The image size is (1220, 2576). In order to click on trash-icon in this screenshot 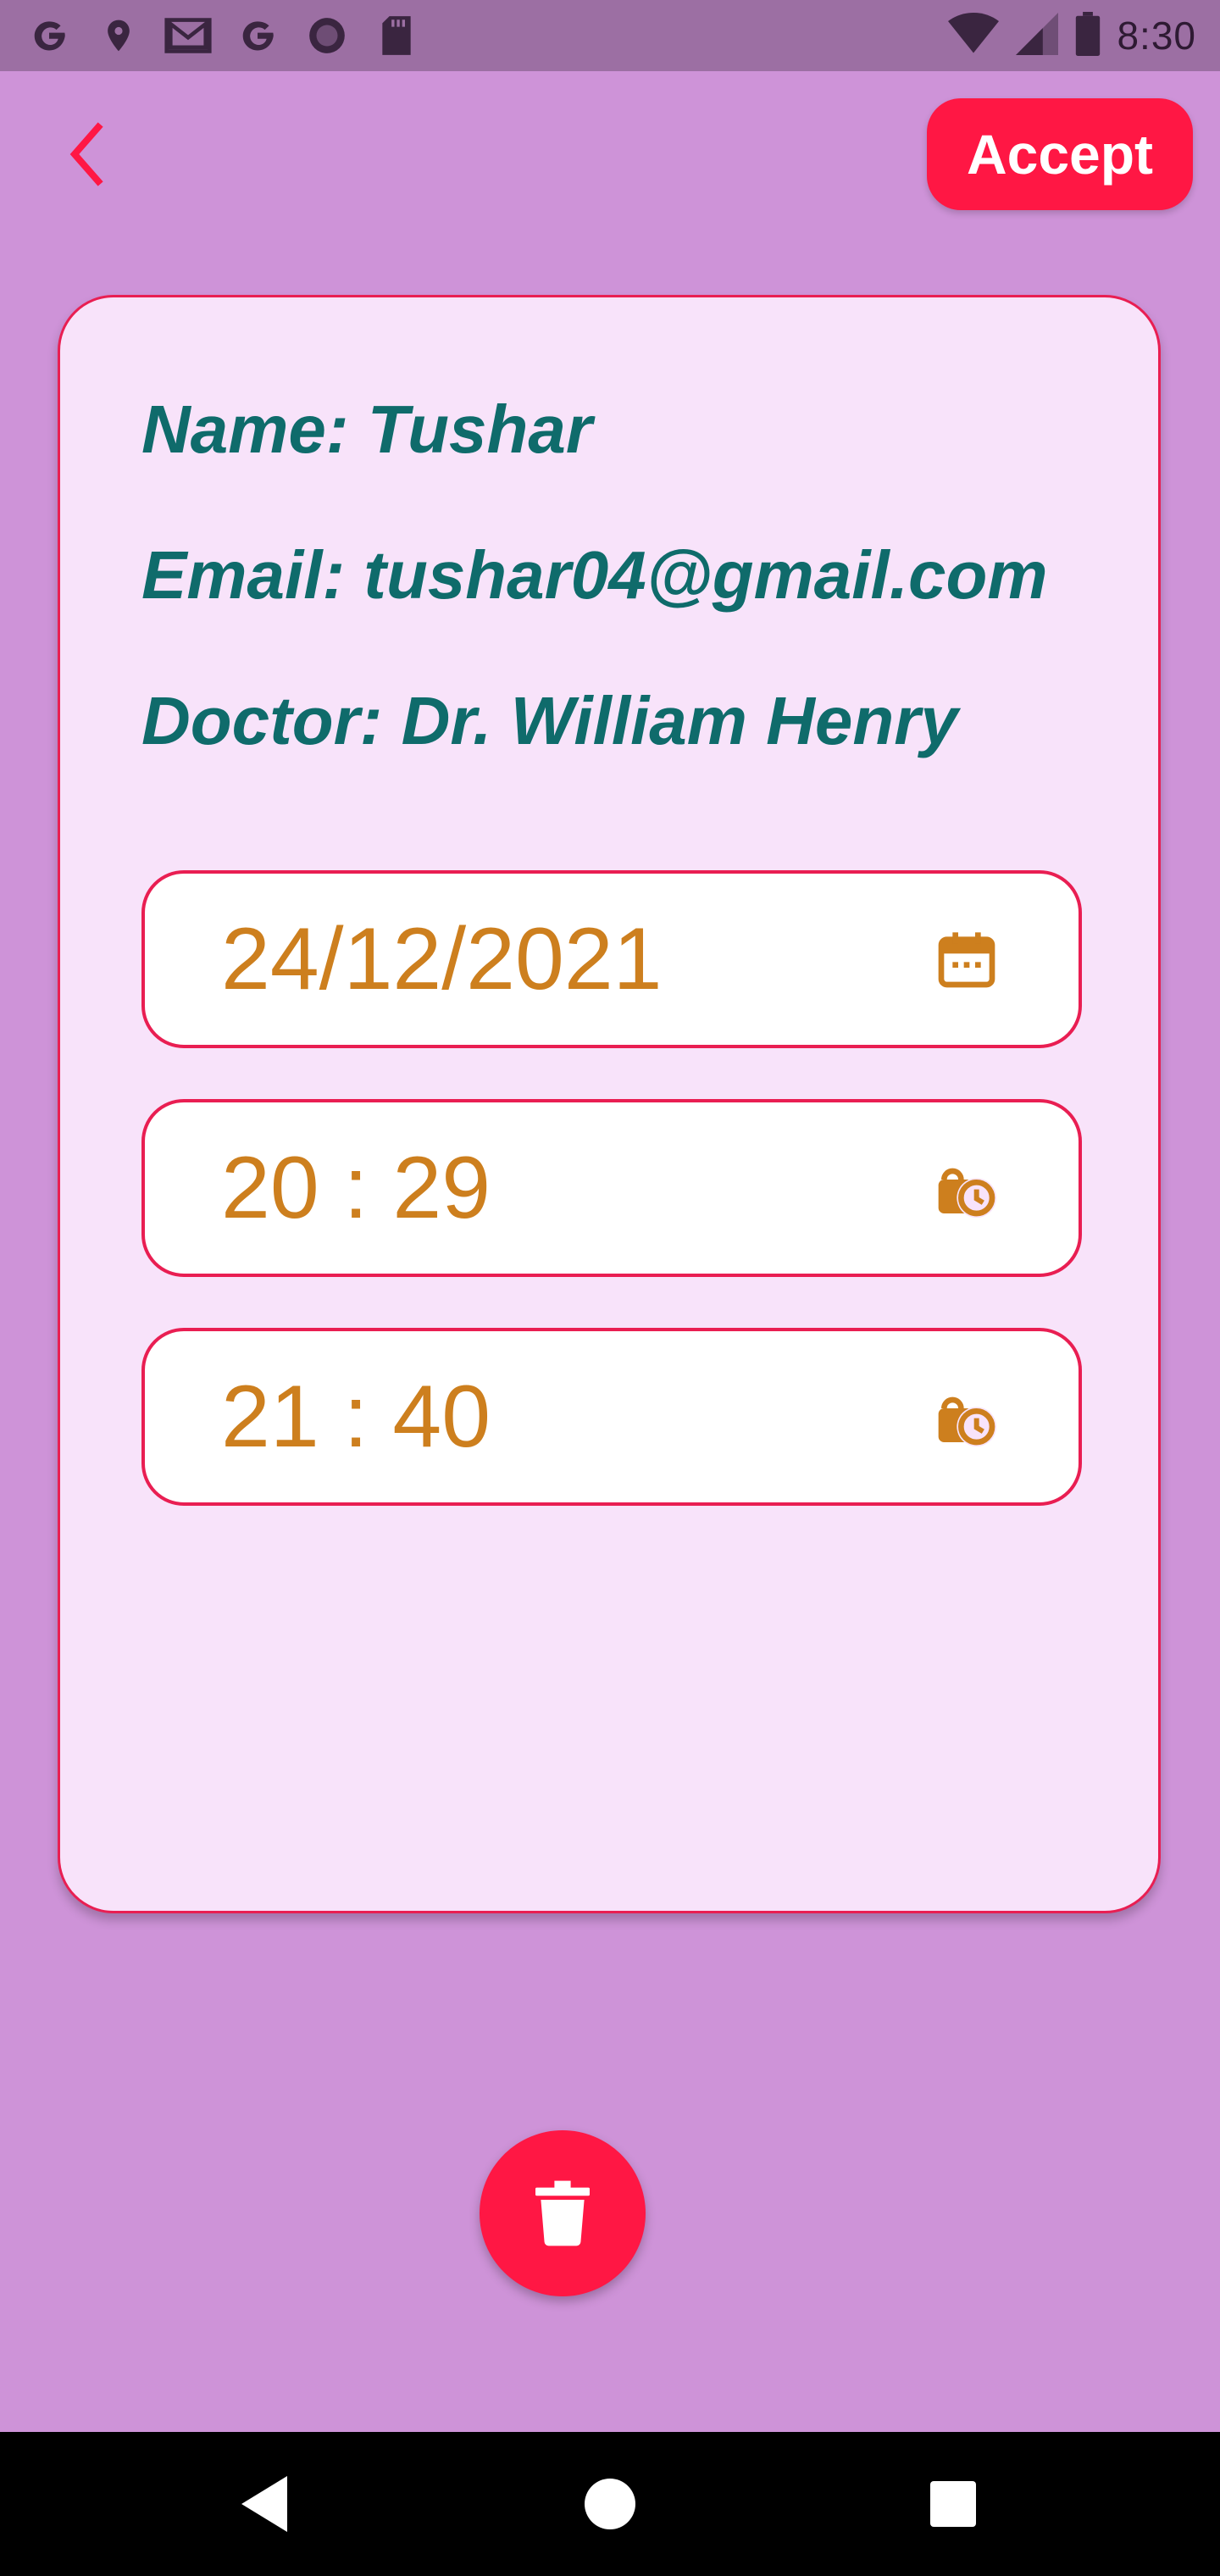, I will do `click(562, 2213)`.